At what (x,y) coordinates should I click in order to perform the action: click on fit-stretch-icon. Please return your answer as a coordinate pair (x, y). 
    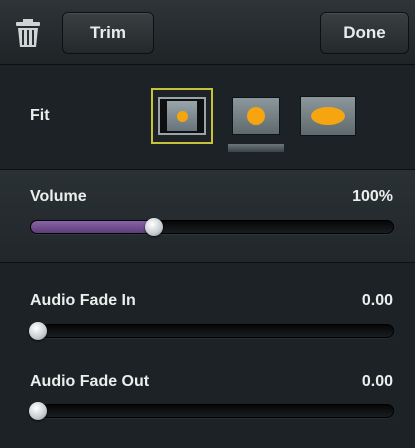
    Looking at the image, I should click on (328, 116).